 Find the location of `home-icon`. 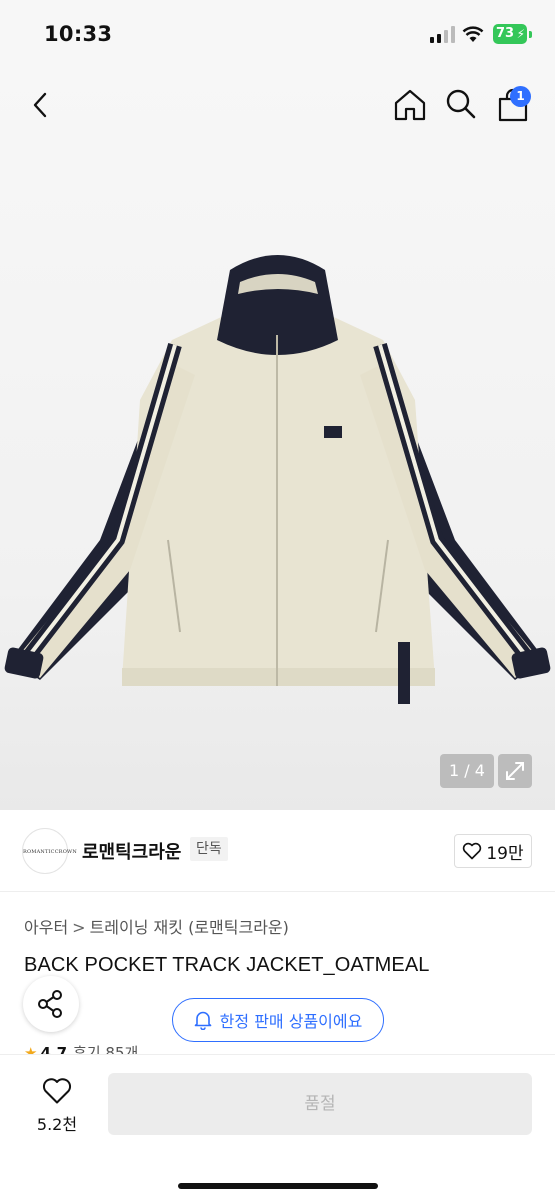

home-icon is located at coordinates (410, 105).